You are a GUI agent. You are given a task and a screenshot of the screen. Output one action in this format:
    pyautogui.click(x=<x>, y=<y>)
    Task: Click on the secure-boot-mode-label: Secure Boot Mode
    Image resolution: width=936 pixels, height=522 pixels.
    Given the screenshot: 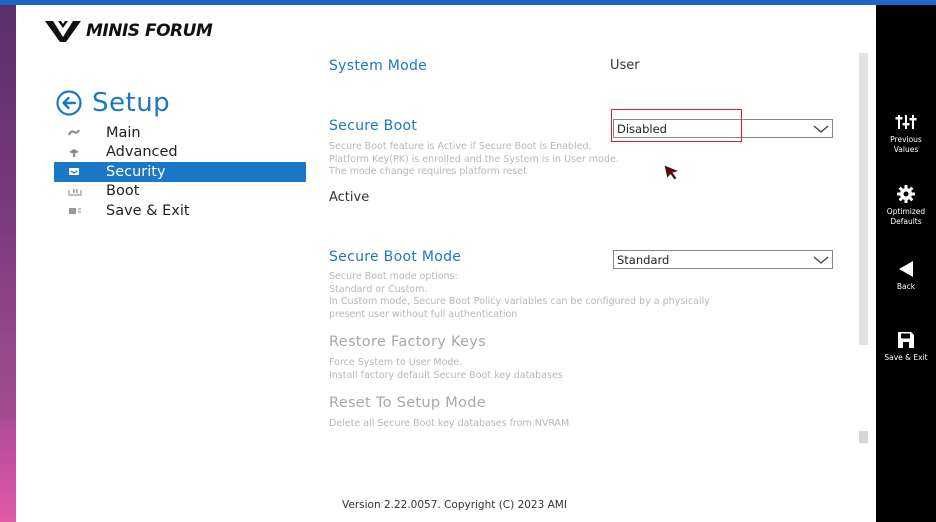 What is the action you would take?
    pyautogui.click(x=395, y=257)
    